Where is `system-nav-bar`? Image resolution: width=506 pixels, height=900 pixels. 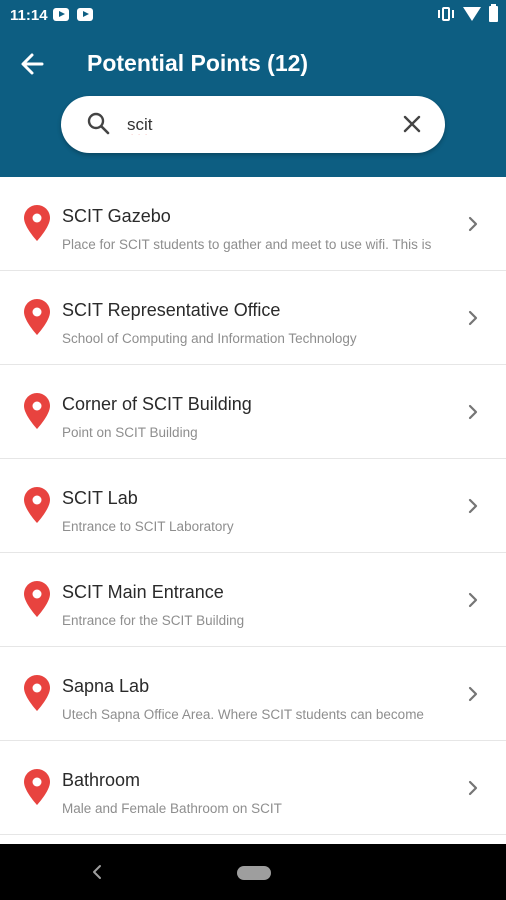
system-nav-bar is located at coordinates (253, 872).